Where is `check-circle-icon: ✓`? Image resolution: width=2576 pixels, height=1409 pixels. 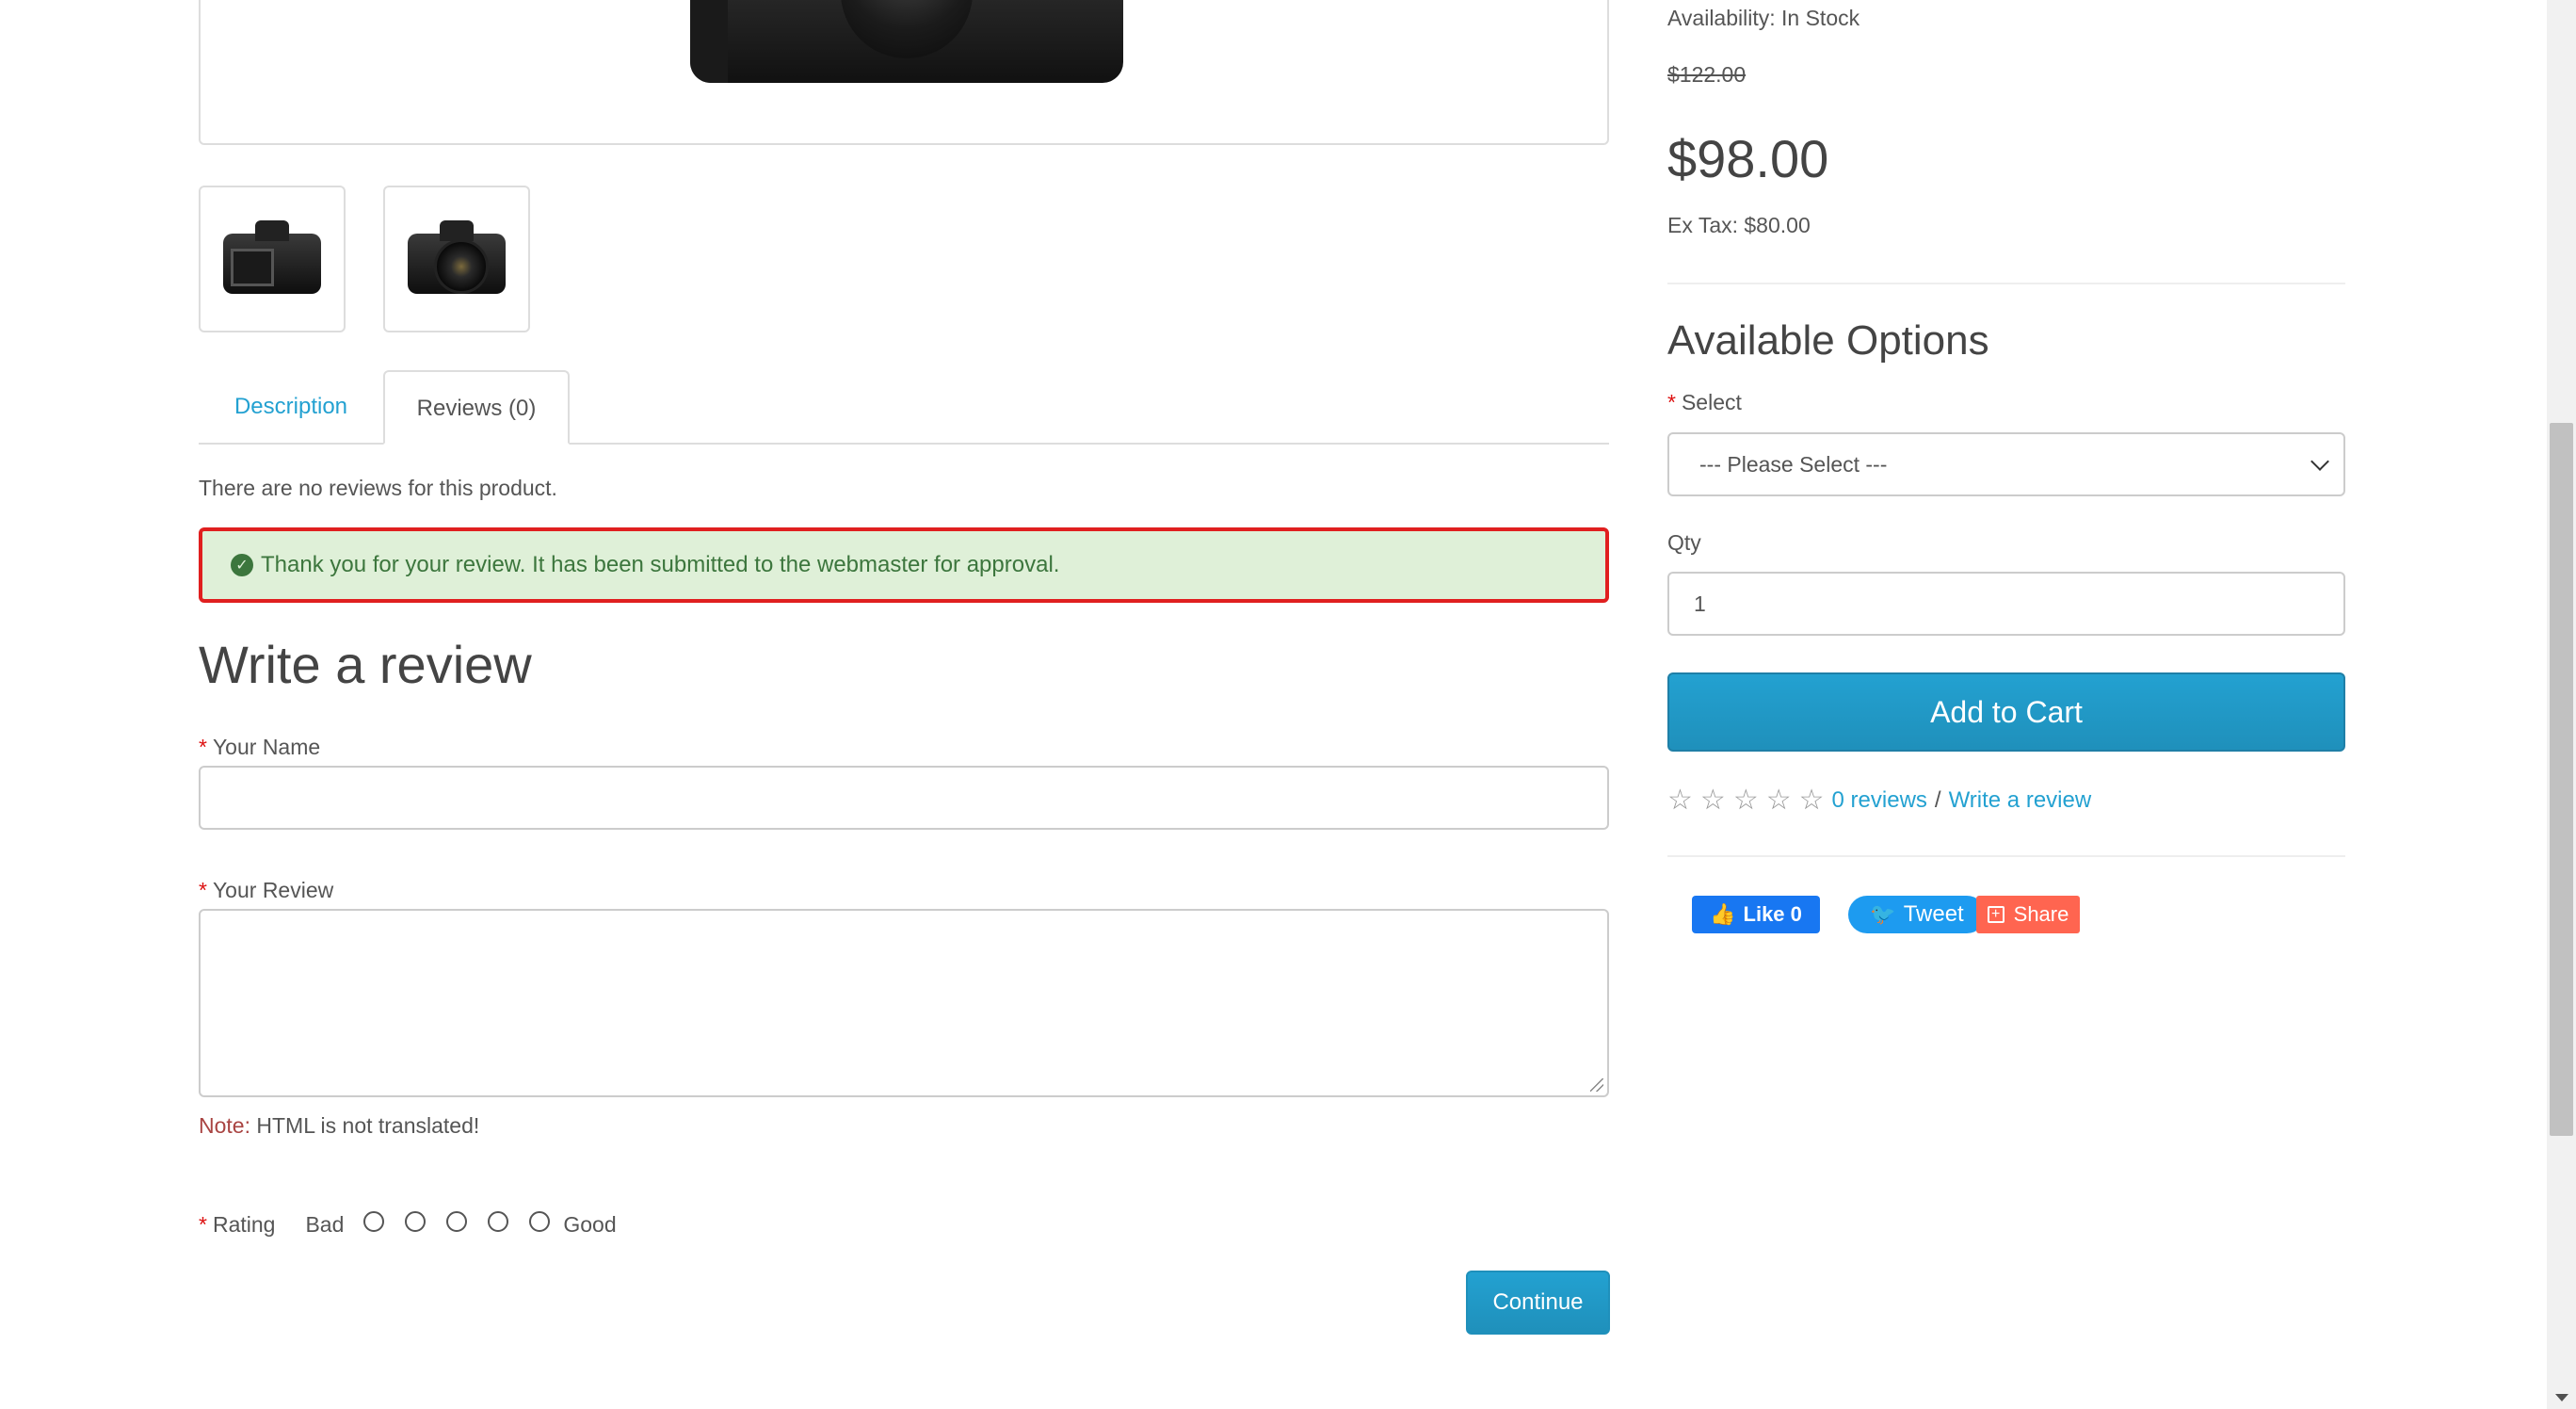 check-circle-icon: ✓ is located at coordinates (242, 565).